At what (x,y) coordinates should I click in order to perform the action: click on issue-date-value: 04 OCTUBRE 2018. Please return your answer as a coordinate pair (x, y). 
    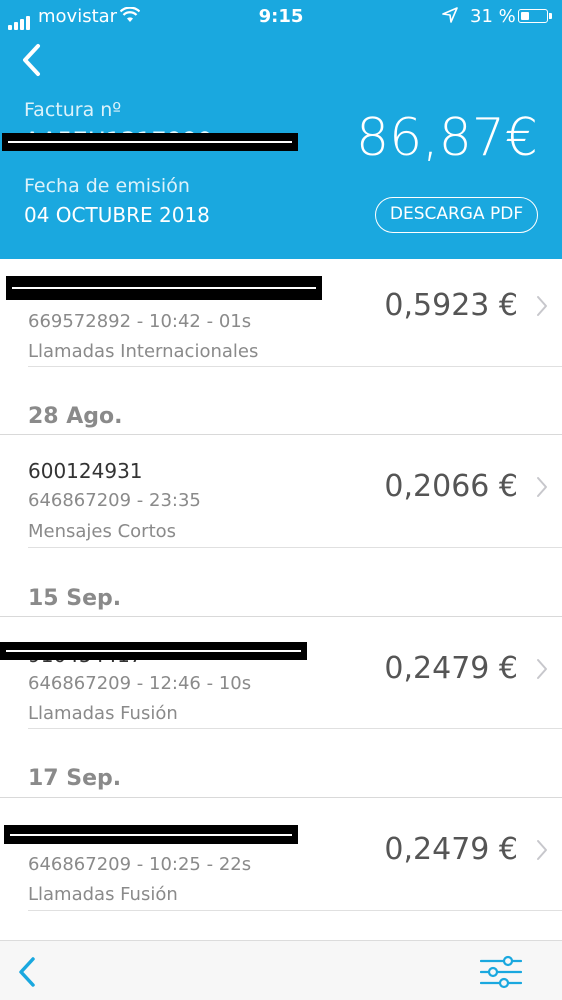
    Looking at the image, I should click on (117, 215).